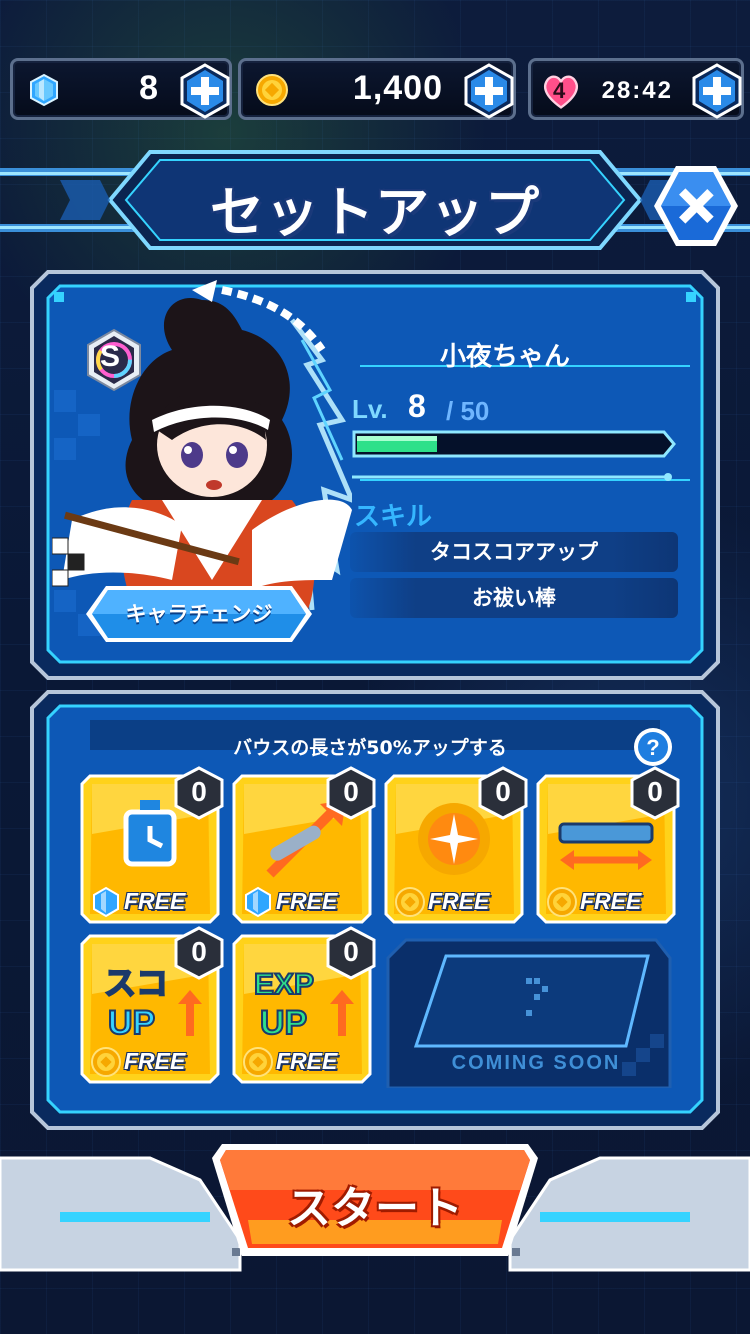  What do you see at coordinates (284, 984) in the screenshot?
I see `svg-text: EXP` at bounding box center [284, 984].